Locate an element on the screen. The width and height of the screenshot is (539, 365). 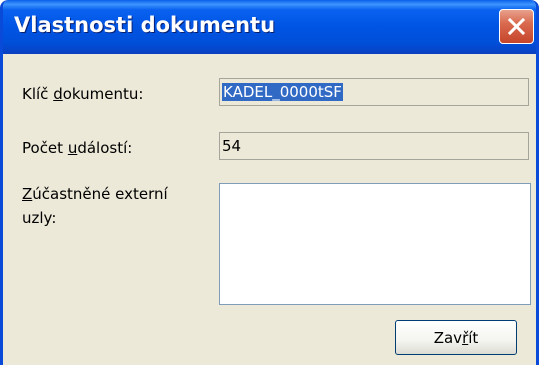
doc-key-field: KADEL_0000tSF is located at coordinates (374, 92).